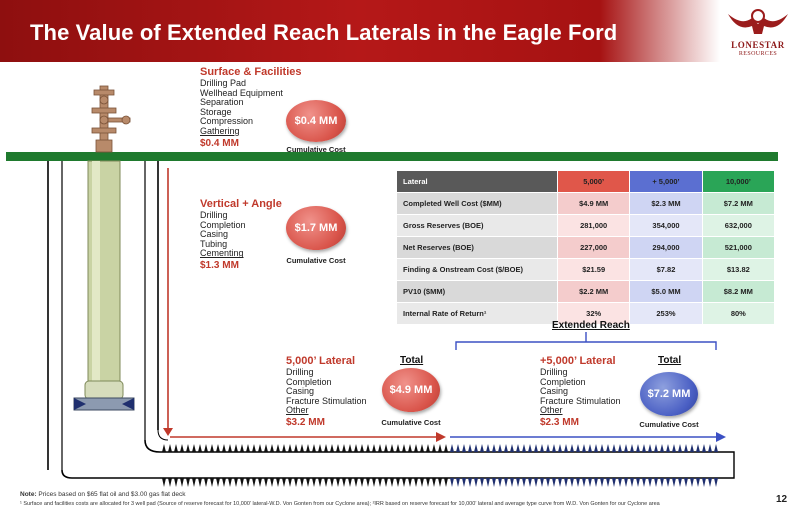 The image size is (800, 518). I want to click on table-cell: 281,000, so click(593, 225).